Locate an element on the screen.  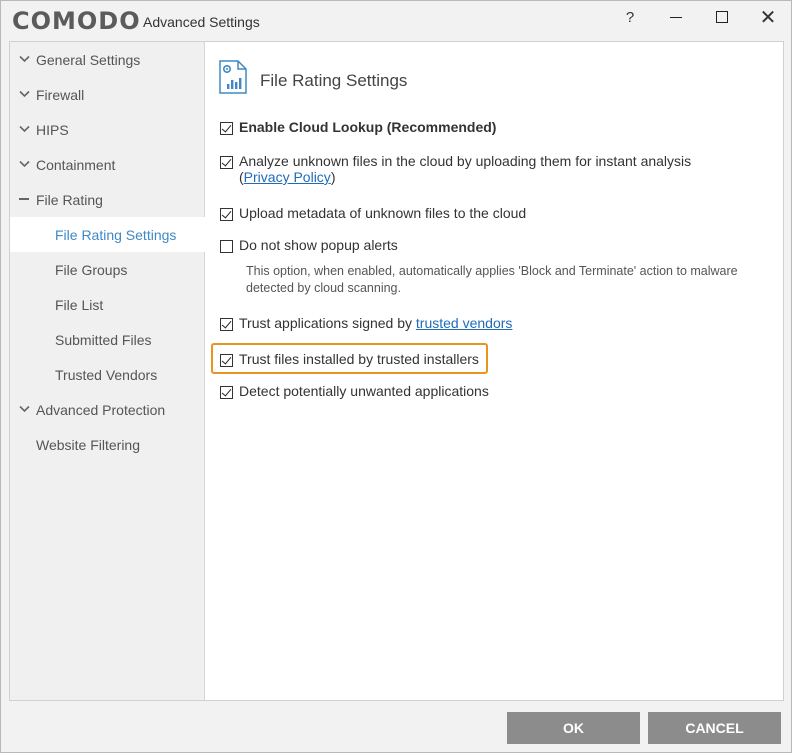
maximize-button is located at coordinates (722, 17).